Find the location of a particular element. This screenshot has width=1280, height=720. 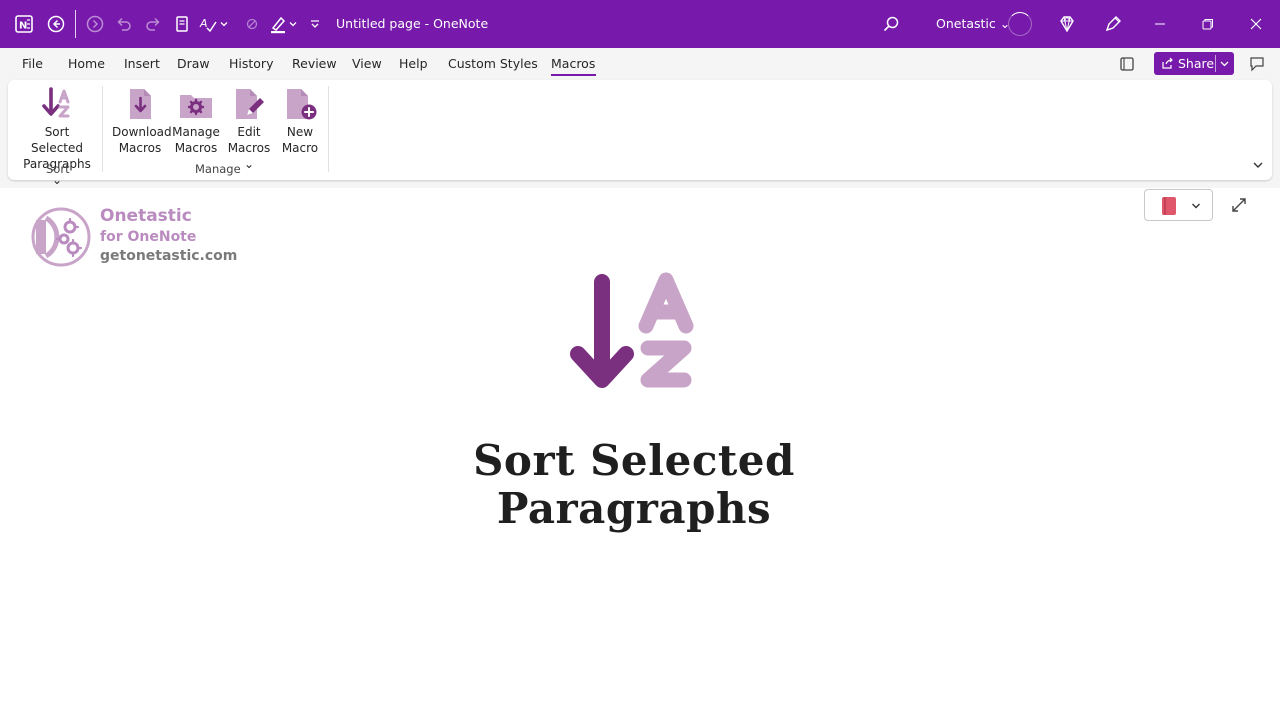

download-macros-button: Download Macros is located at coordinates (142, 121).